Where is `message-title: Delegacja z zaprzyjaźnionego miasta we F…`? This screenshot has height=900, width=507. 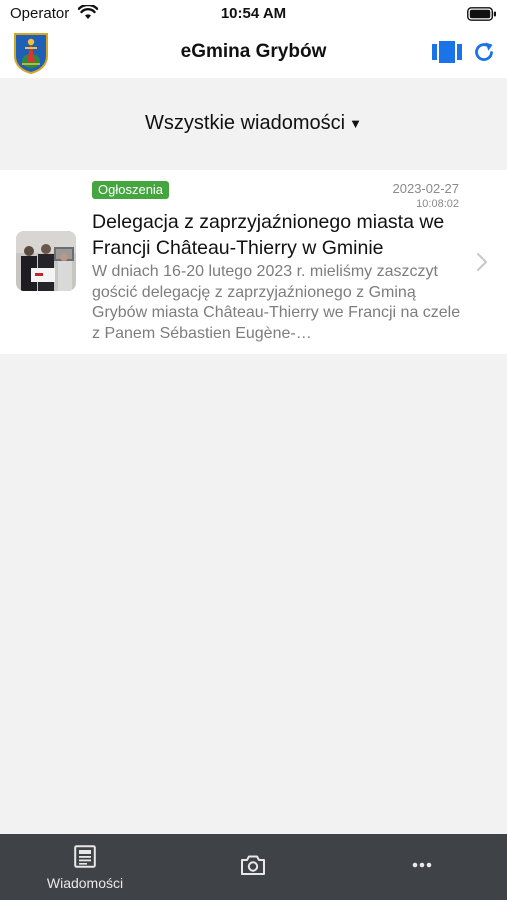
message-title: Delegacja z zaprzyjaźnionego miasta we F… is located at coordinates (268, 235).